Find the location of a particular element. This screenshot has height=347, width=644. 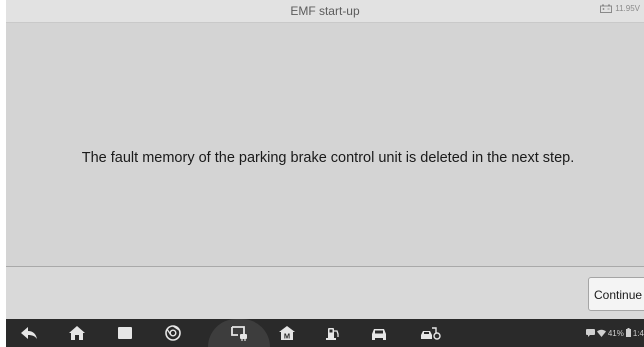

battery-voltage: 11.95V is located at coordinates (627, 8).